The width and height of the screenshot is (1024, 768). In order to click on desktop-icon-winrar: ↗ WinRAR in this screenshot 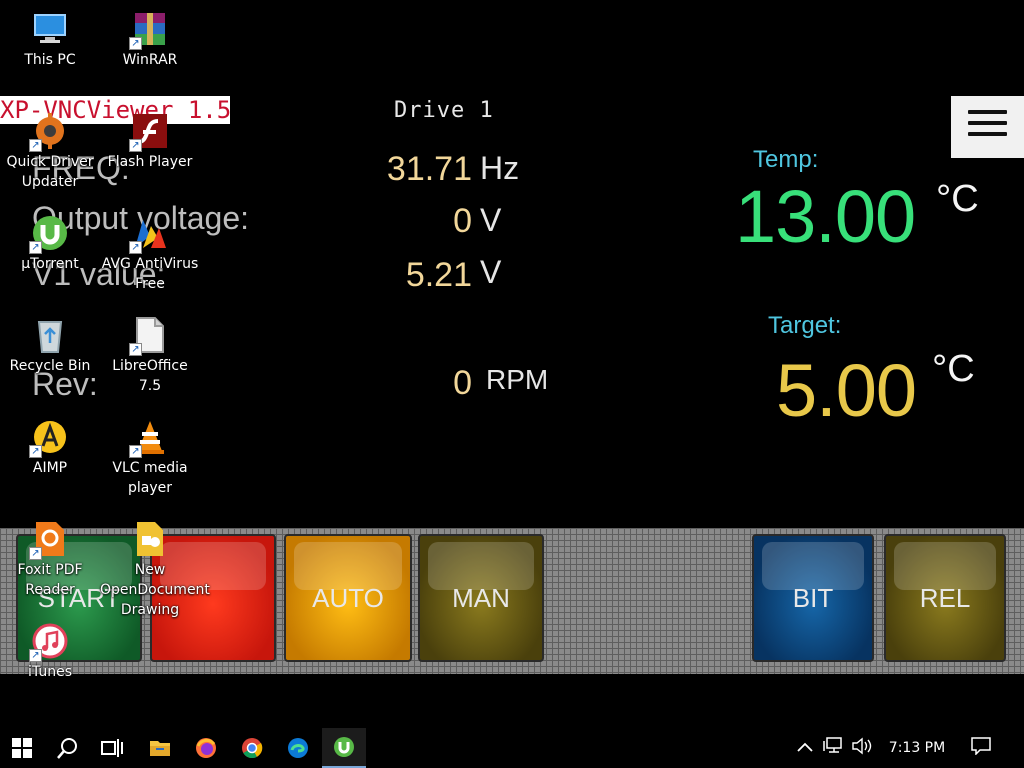, I will do `click(150, 40)`.